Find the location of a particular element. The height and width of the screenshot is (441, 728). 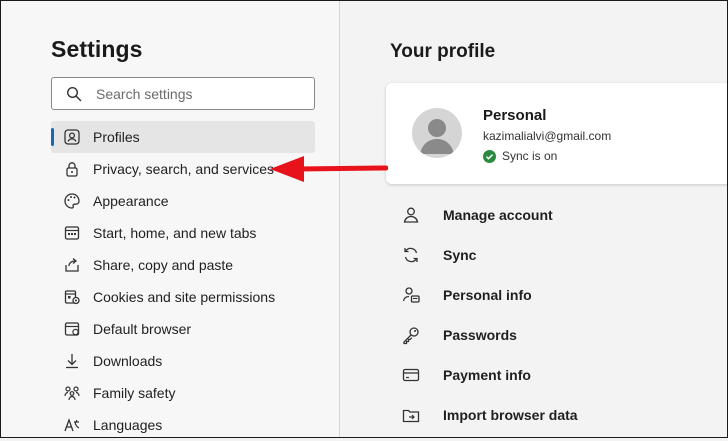

sync-item: Sync is located at coordinates (561, 255).